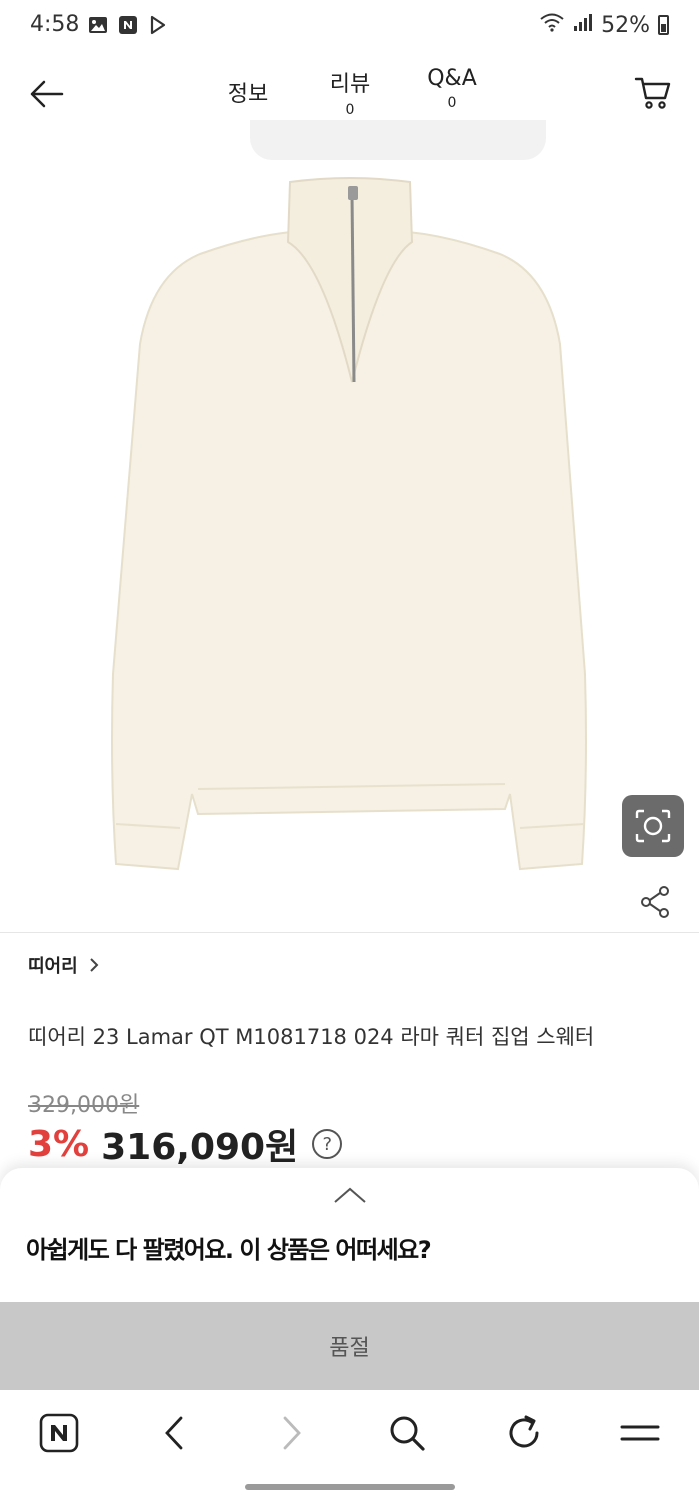  What do you see at coordinates (625, 25) in the screenshot?
I see `battery-percent: 52%` at bounding box center [625, 25].